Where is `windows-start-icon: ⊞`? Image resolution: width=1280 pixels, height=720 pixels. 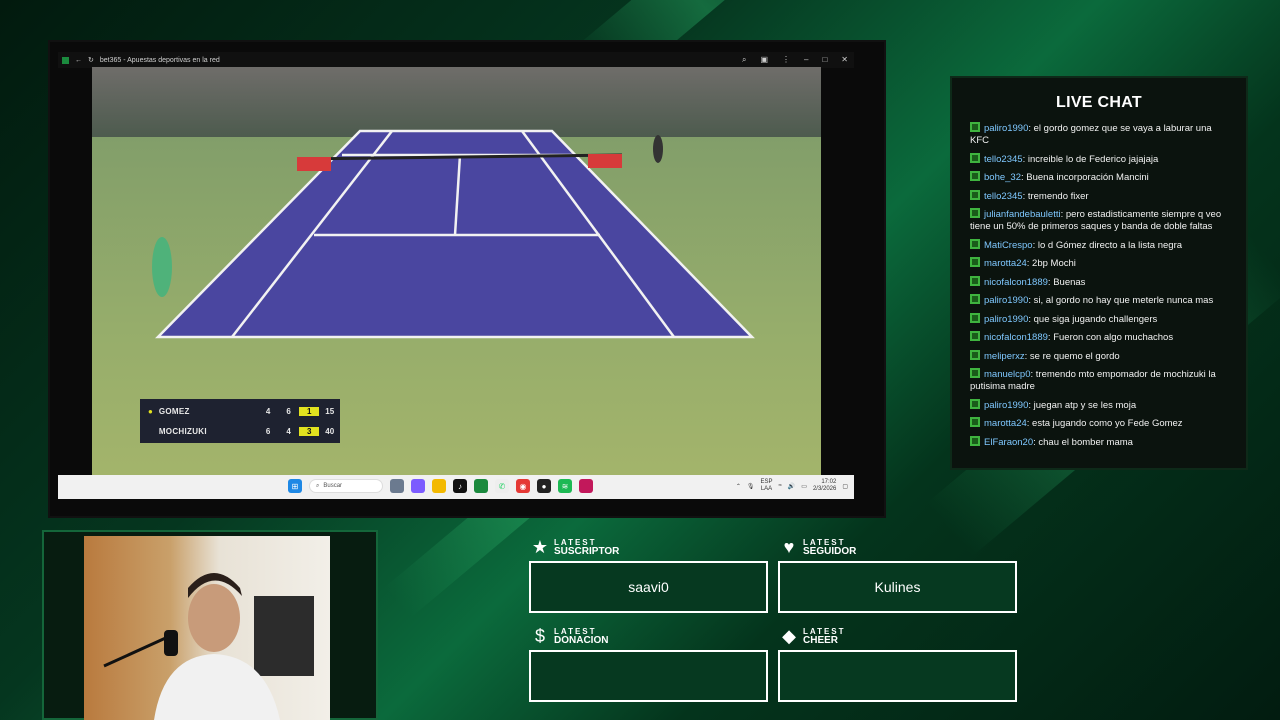 windows-start-icon: ⊞ is located at coordinates (295, 486).